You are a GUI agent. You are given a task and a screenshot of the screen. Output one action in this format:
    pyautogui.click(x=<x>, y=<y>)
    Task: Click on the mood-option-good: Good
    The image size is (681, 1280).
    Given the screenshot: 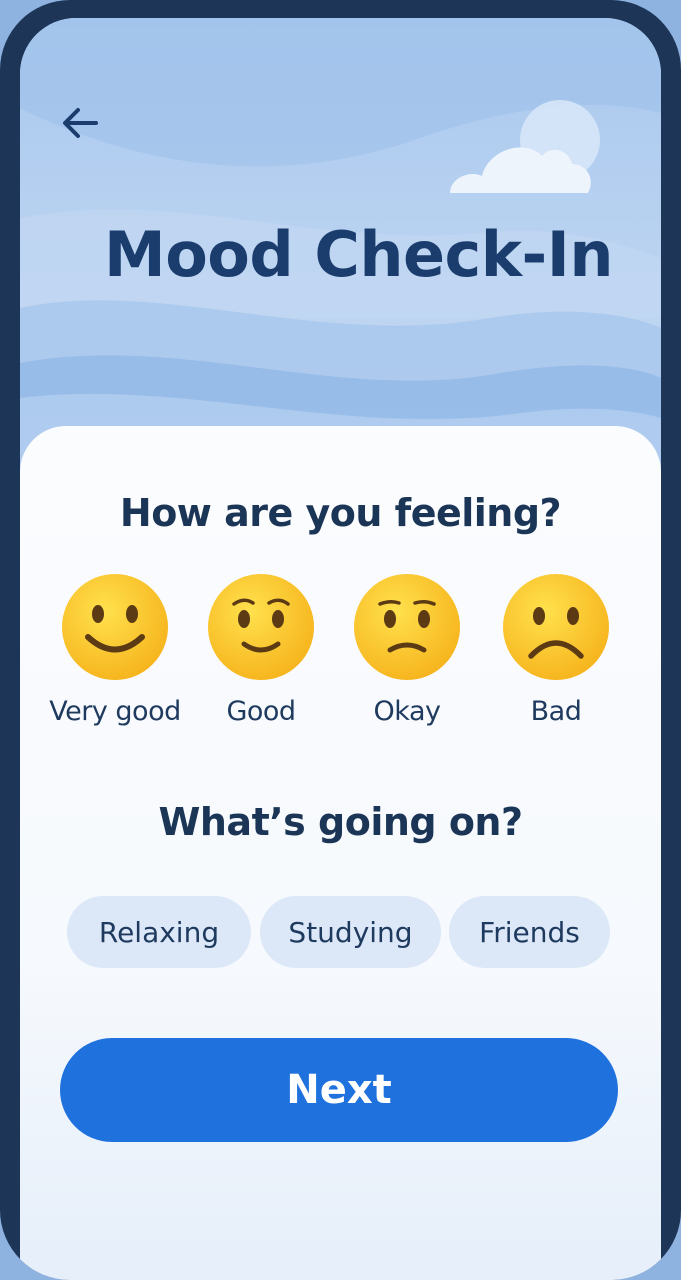 What is the action you would take?
    pyautogui.click(x=261, y=649)
    